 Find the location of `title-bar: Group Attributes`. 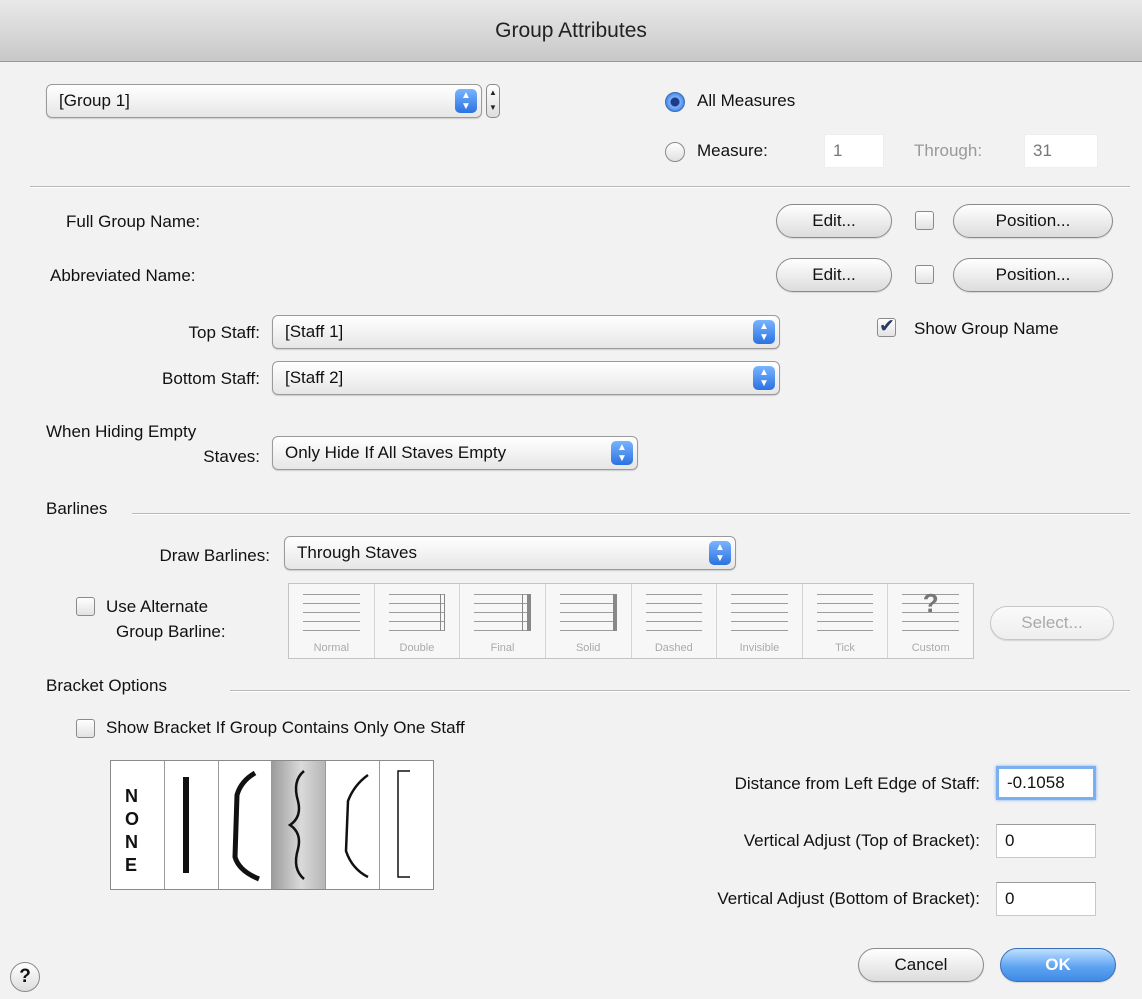

title-bar: Group Attributes is located at coordinates (571, 31).